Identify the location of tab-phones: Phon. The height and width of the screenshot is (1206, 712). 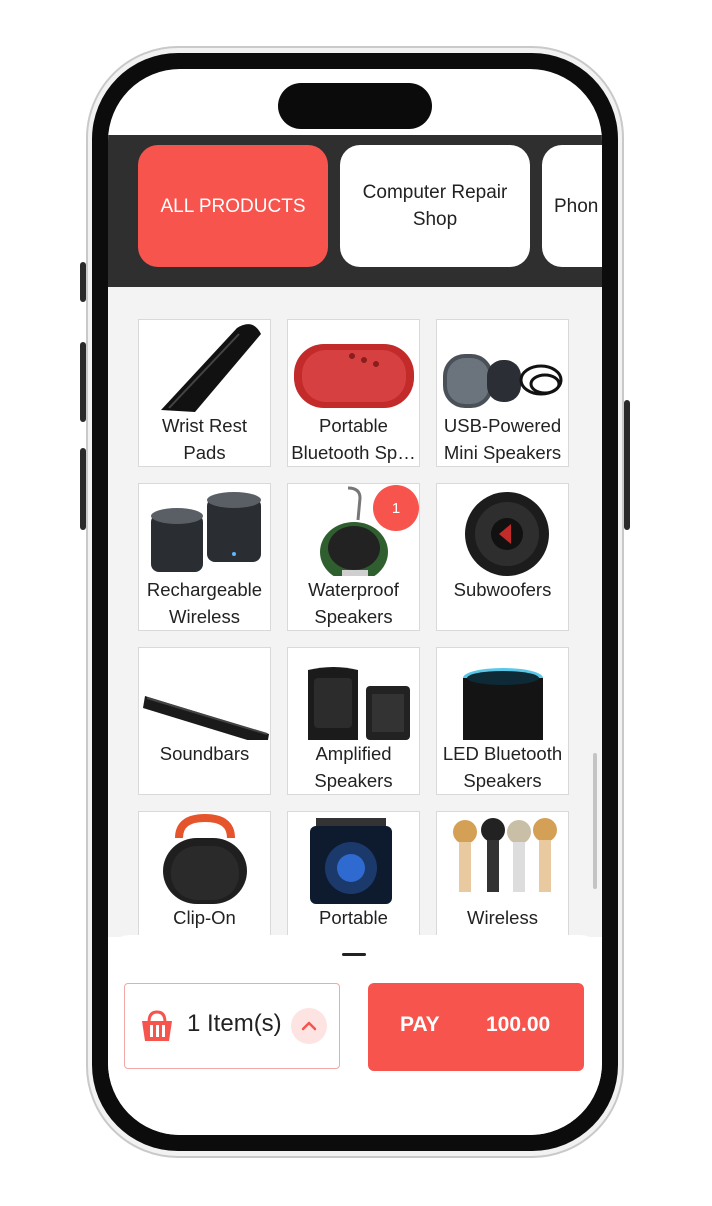
(572, 206).